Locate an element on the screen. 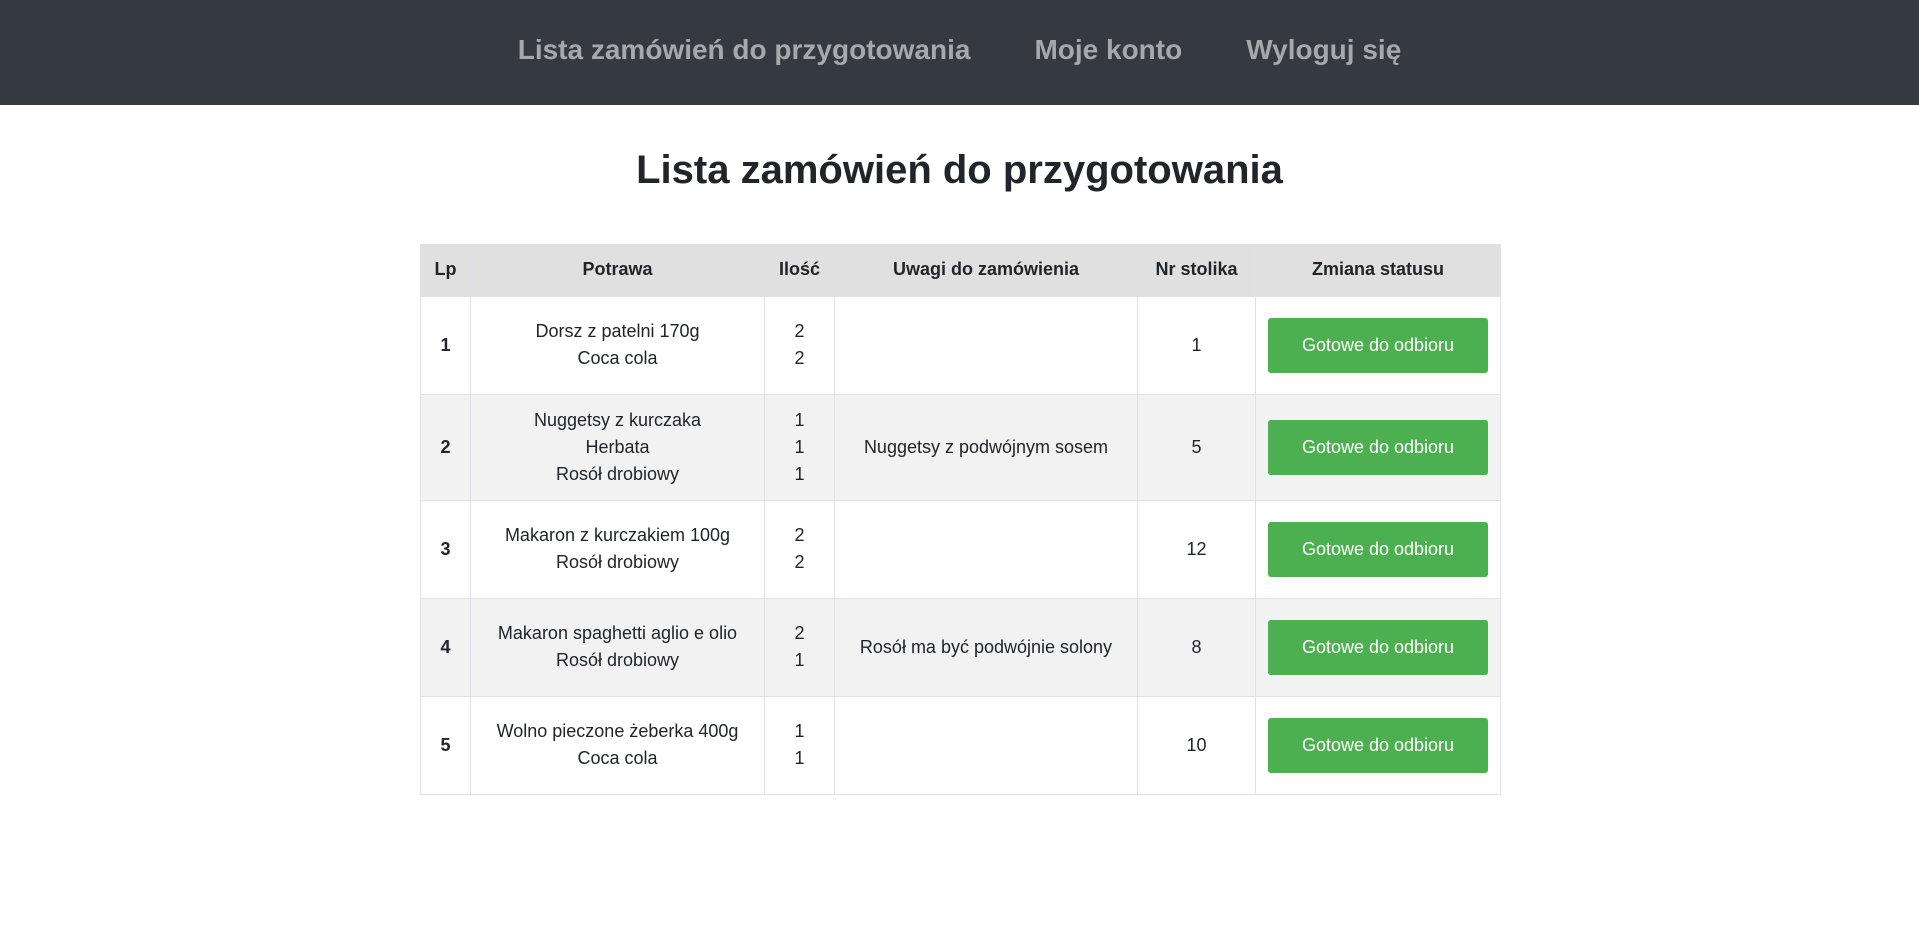 This screenshot has height=936, width=1919. dish-item: Makaron spaghetti aglio e olio is located at coordinates (617, 633).